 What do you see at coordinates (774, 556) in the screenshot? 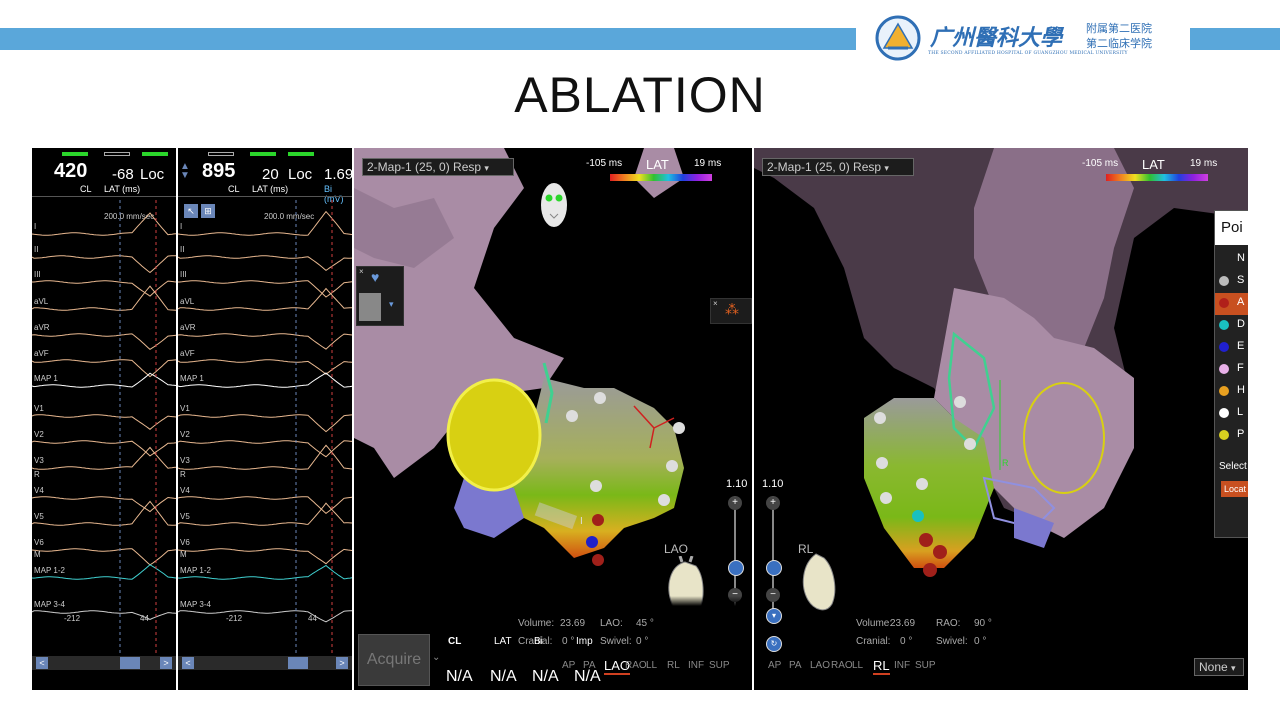
I see `zoom-slider: + −` at bounding box center [774, 556].